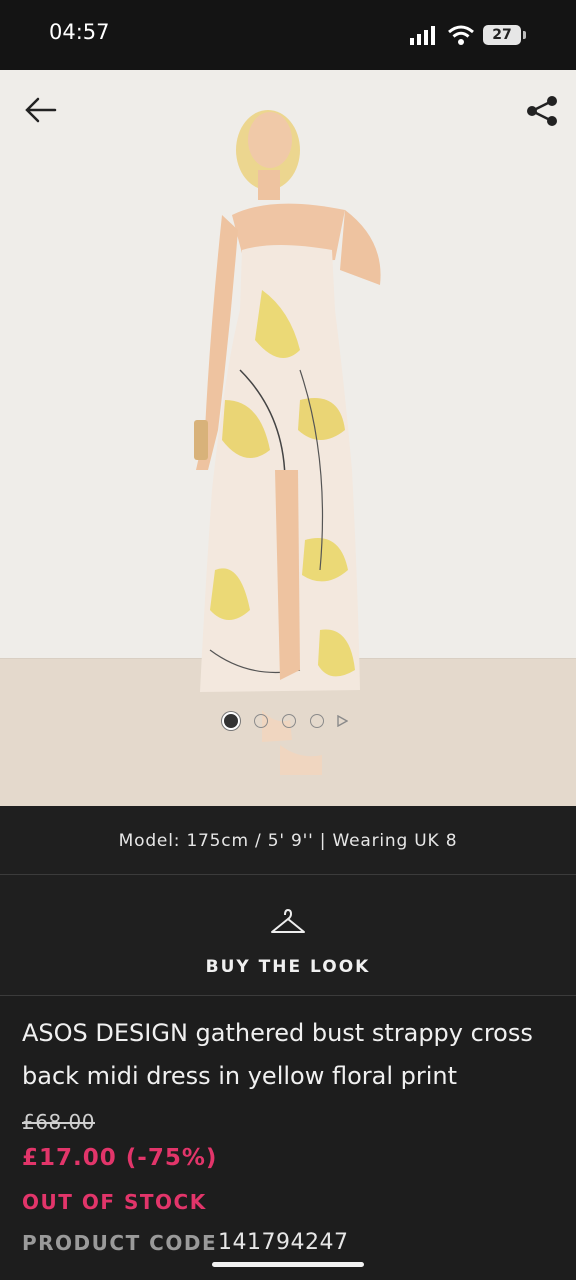  I want to click on product-code-value: 141794247, so click(283, 1242).